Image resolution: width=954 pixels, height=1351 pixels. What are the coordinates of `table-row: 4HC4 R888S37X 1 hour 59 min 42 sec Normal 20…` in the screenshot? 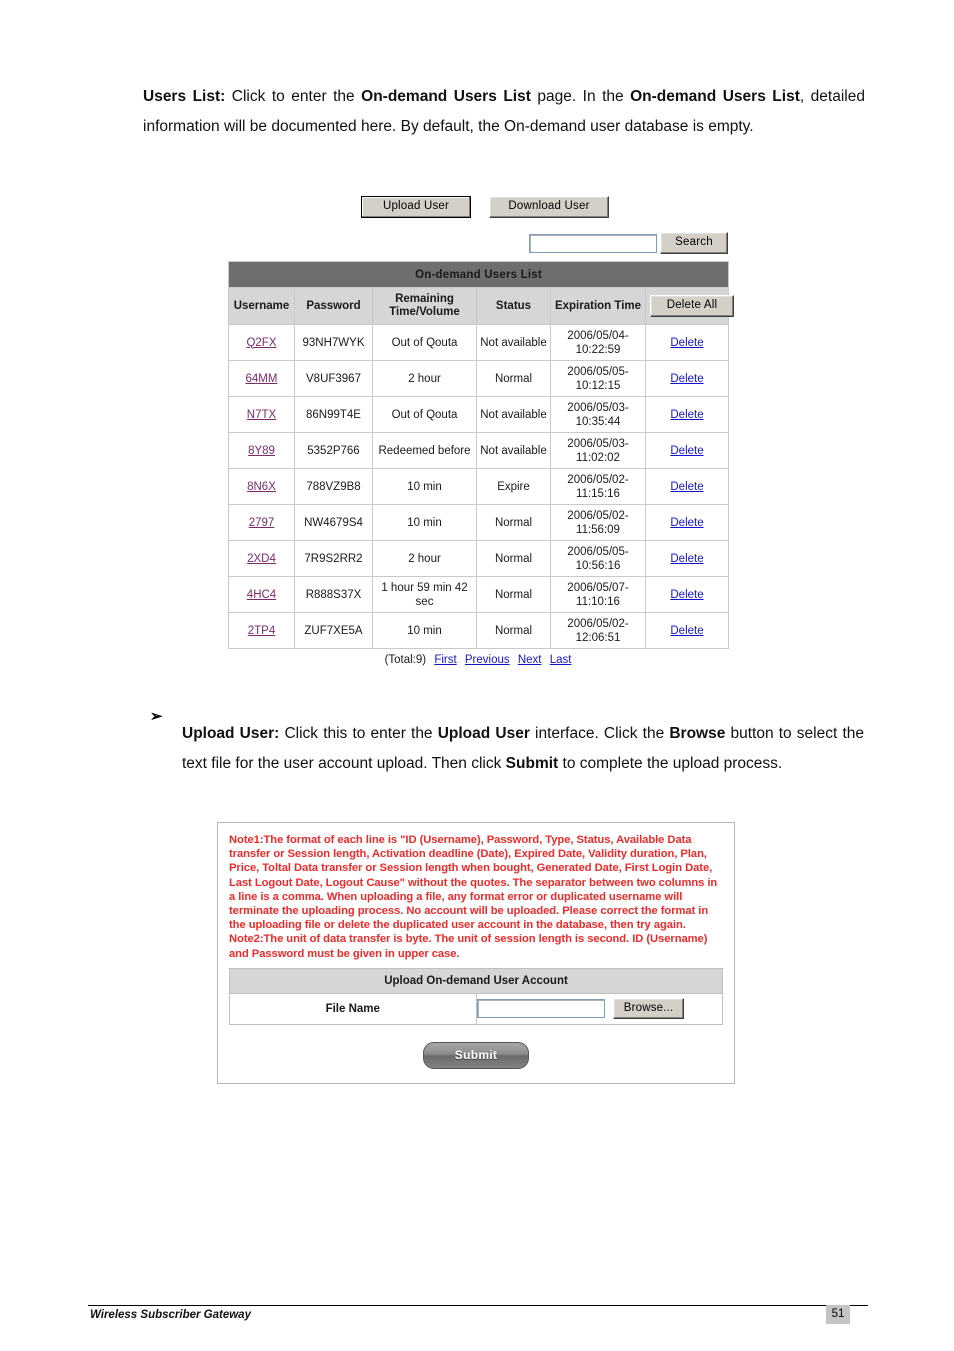 It's located at (479, 594).